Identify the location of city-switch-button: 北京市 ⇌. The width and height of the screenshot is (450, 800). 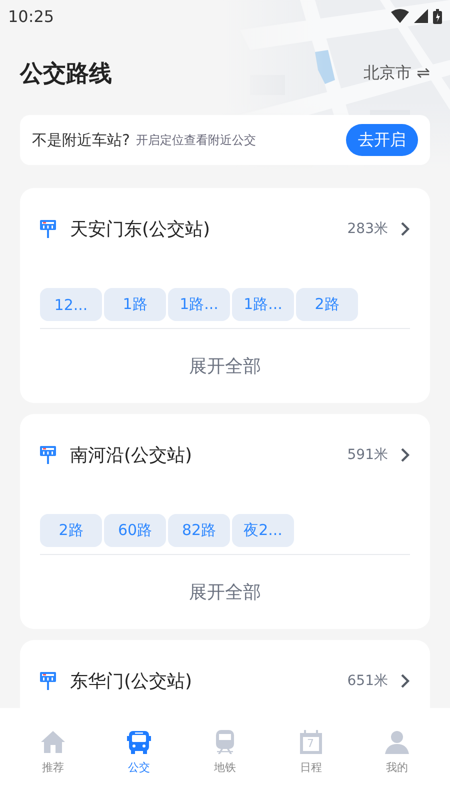
(397, 73).